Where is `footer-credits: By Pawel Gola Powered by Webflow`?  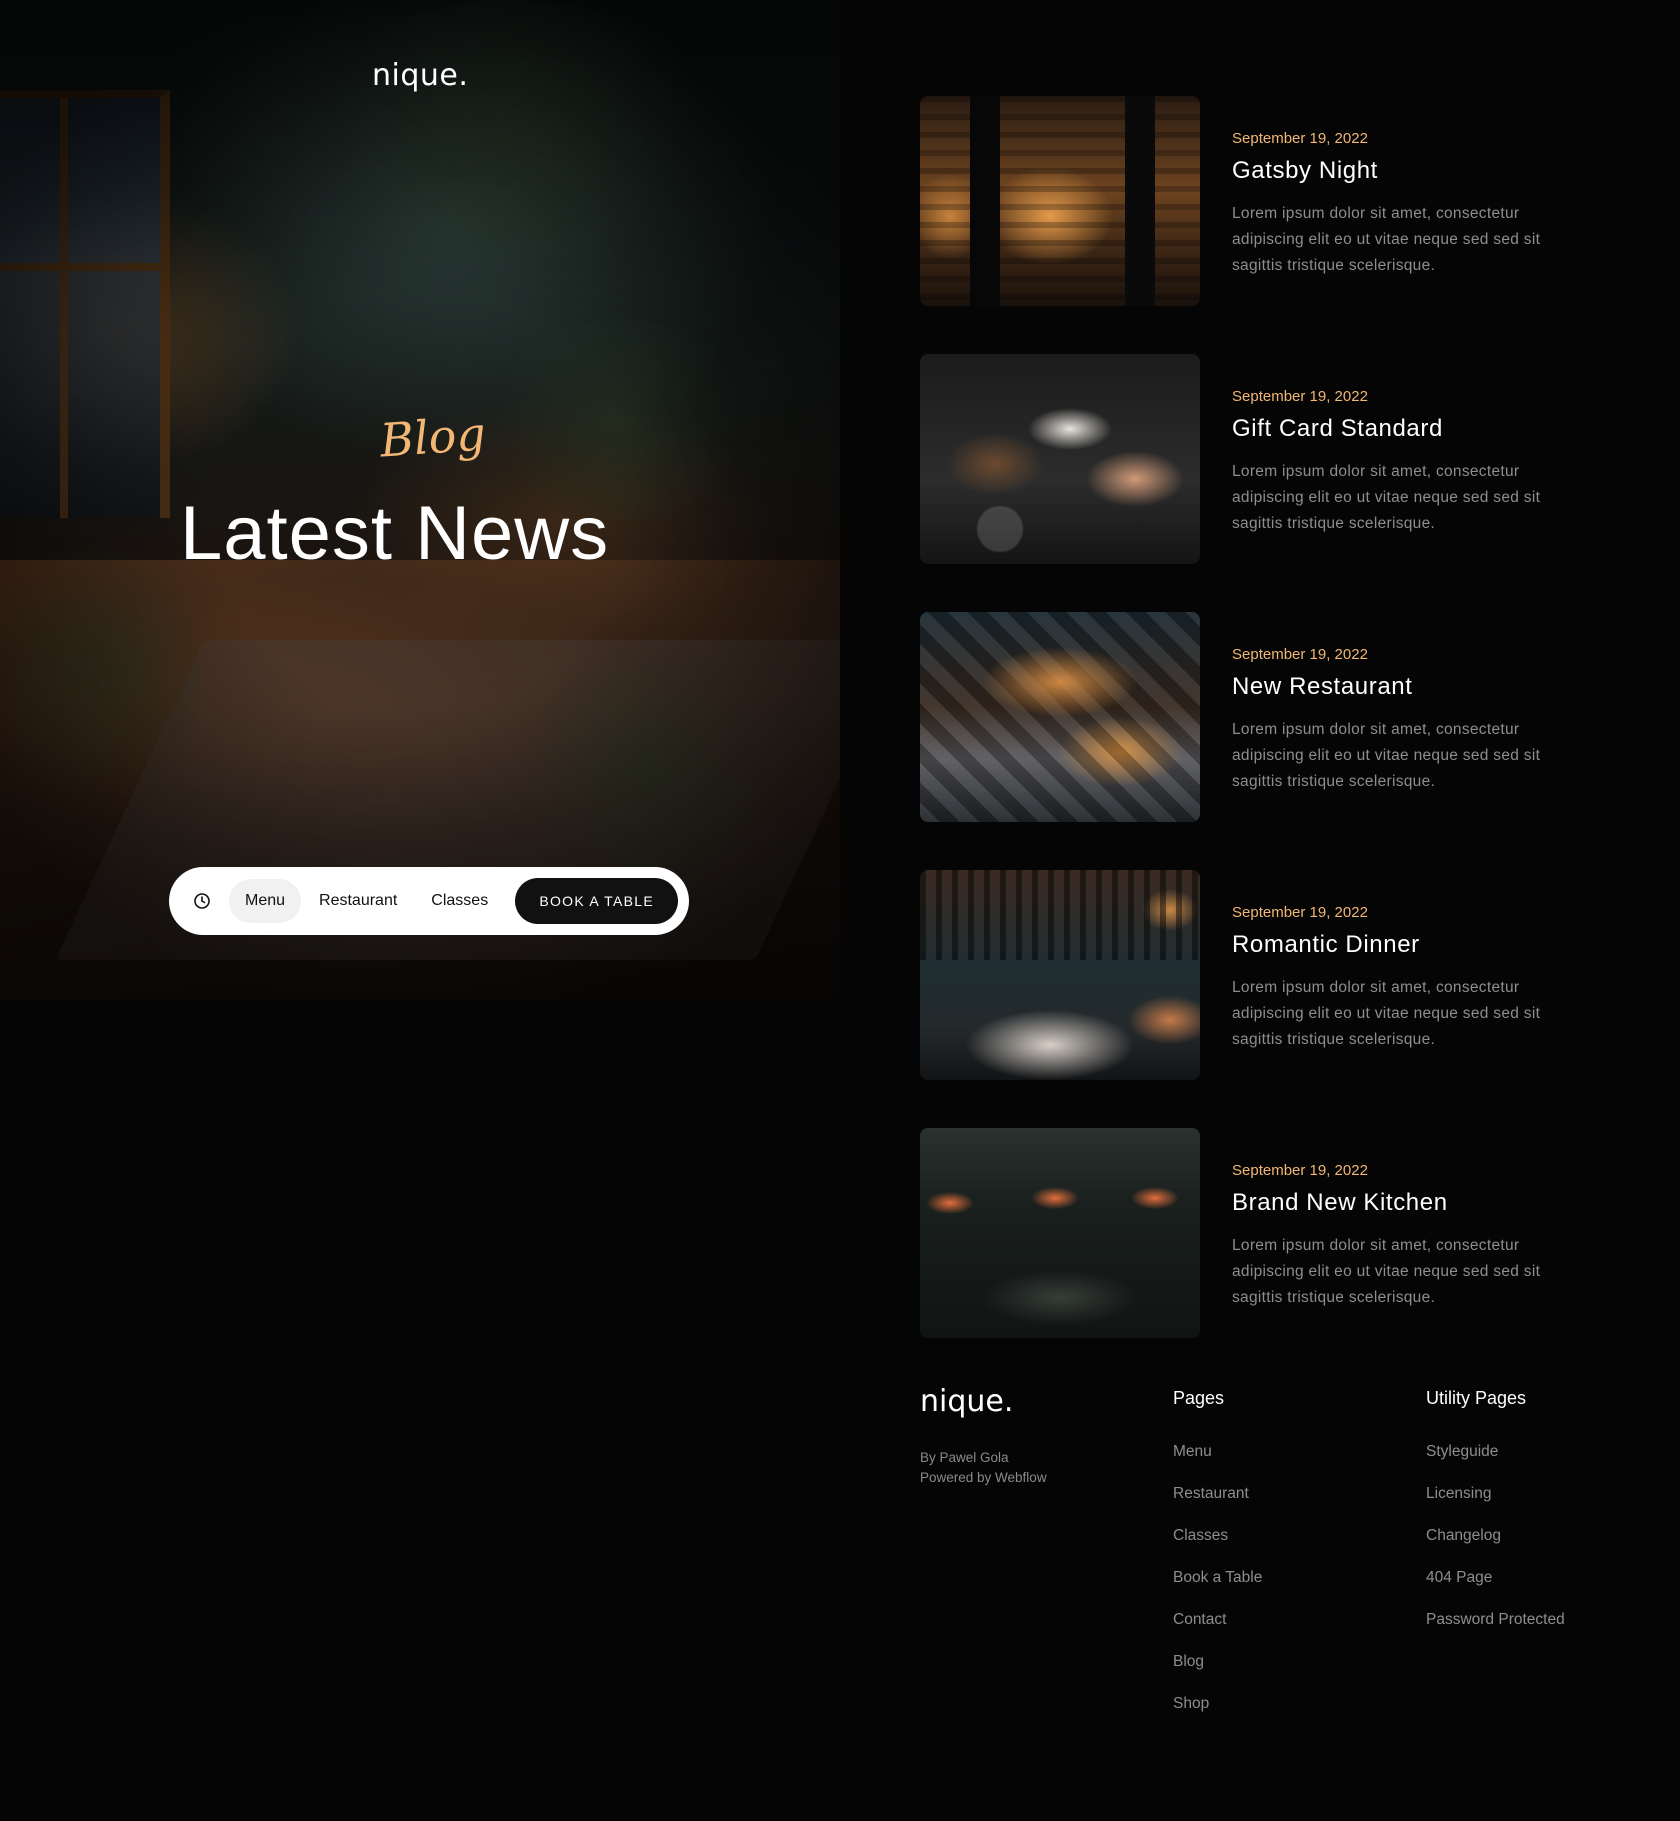 footer-credits: By Pawel Gola Powered by Webflow is located at coordinates (983, 1468).